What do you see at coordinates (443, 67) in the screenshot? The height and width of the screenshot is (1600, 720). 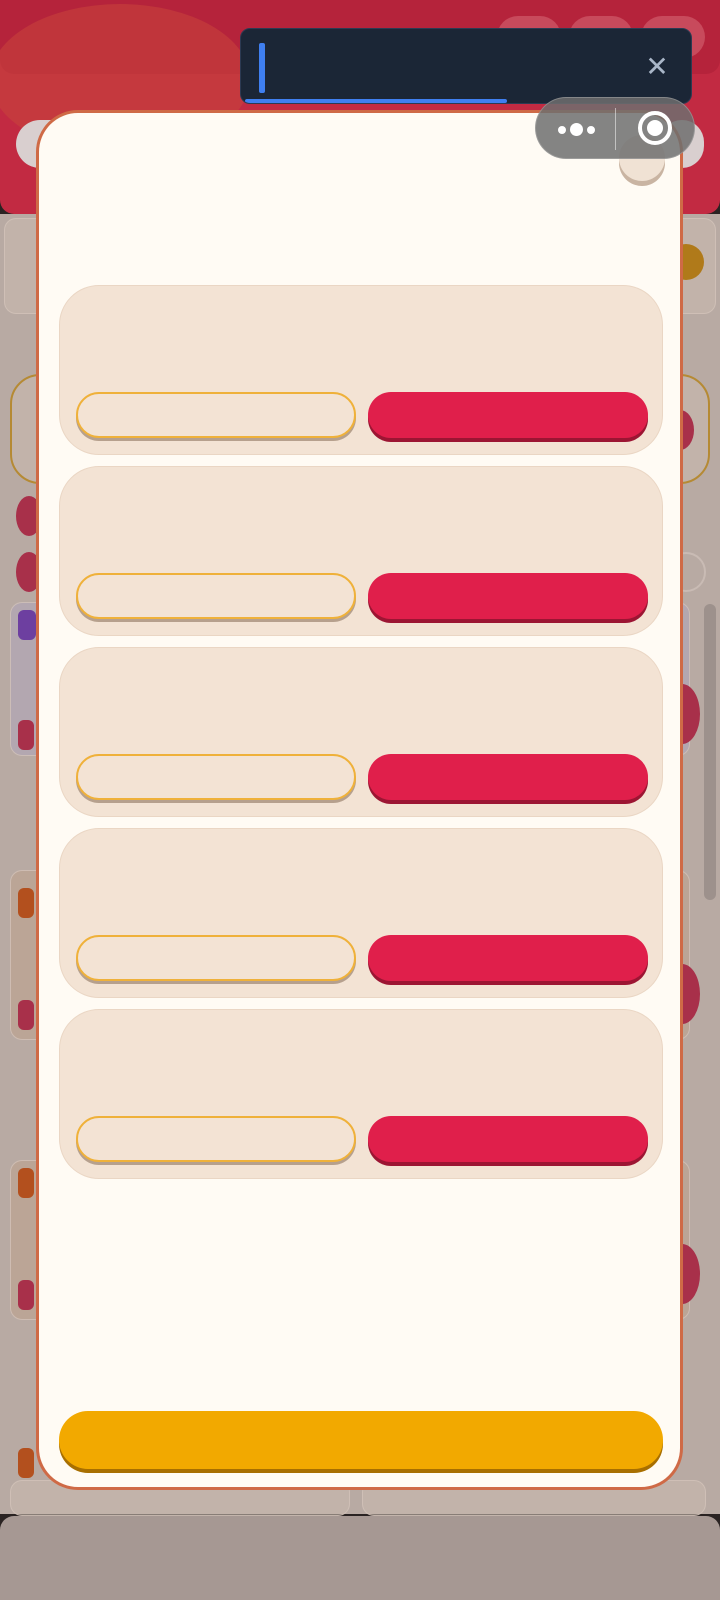 I see `text-input-field` at bounding box center [443, 67].